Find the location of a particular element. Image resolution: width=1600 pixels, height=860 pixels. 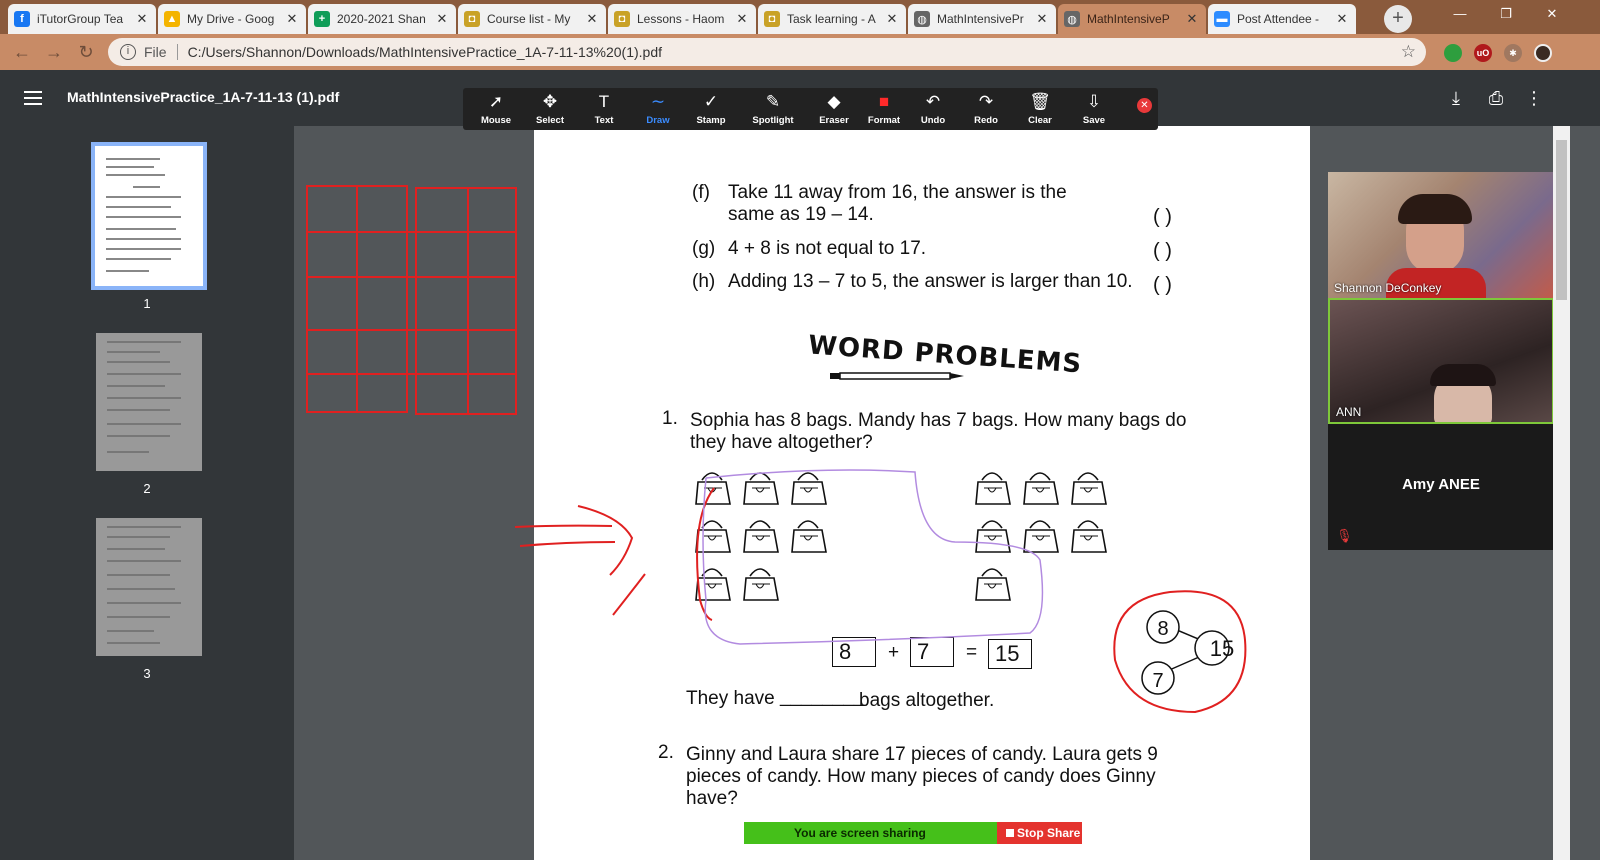

tool-format-button: ■ Format is located at coordinates (884, 109).